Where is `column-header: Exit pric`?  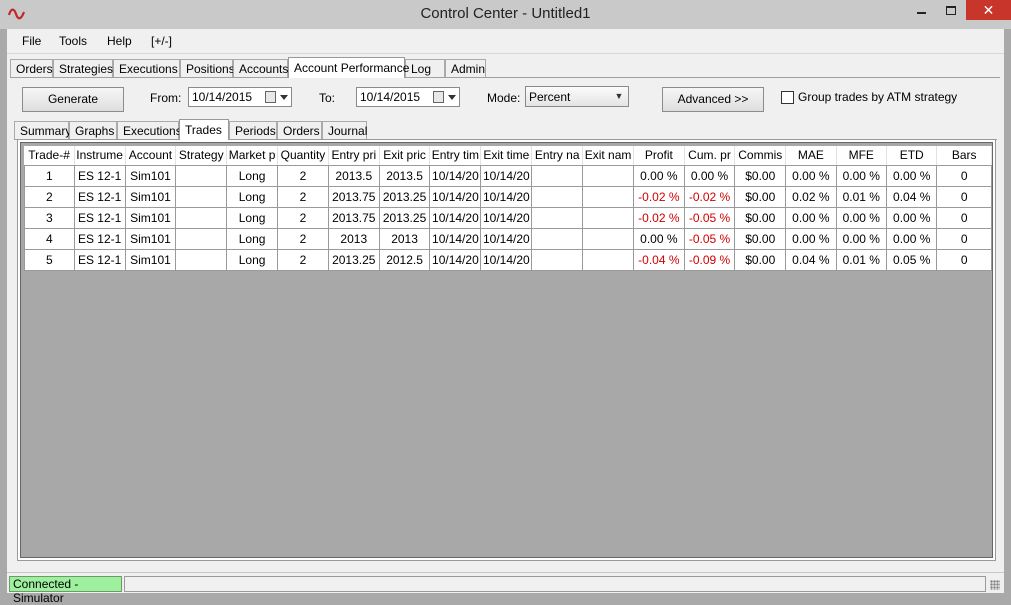 column-header: Exit pric is located at coordinates (405, 156).